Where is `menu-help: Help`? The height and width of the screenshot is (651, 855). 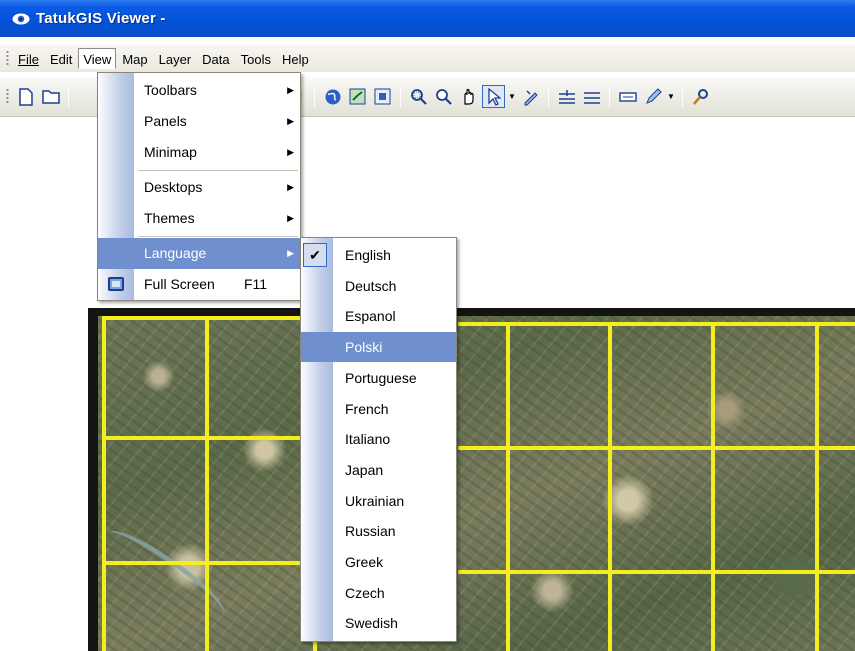
menu-help: Help is located at coordinates (295, 58).